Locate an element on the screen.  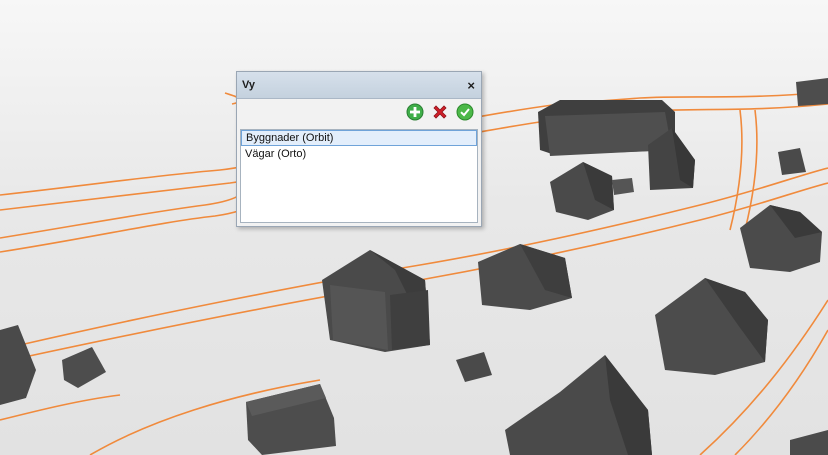
panel-header: Vy × is located at coordinates (359, 85).